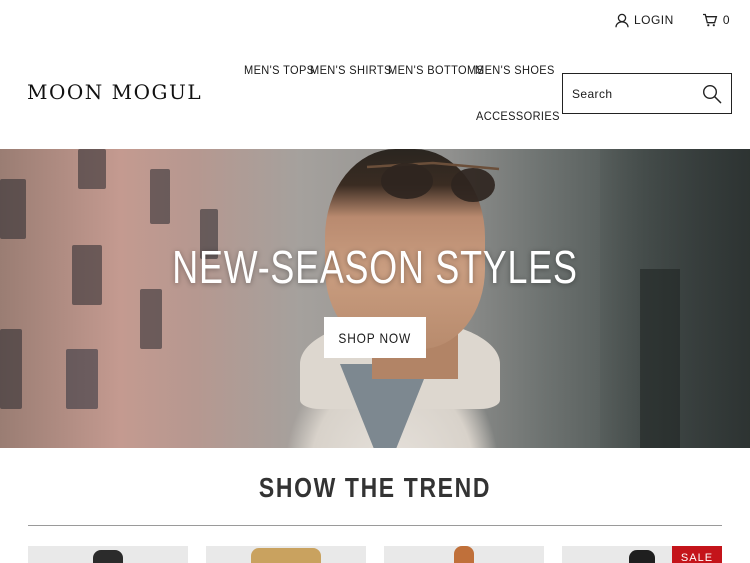 The height and width of the screenshot is (563, 750). I want to click on shop-now-label: SHOP NOW, so click(375, 337).